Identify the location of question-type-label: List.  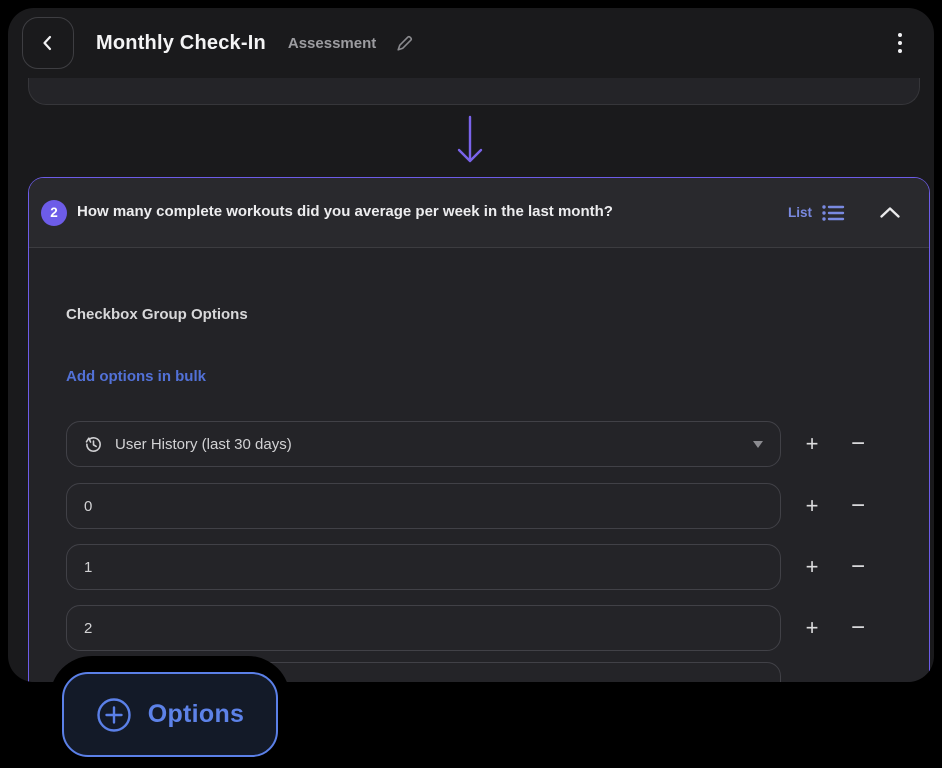
(799, 212).